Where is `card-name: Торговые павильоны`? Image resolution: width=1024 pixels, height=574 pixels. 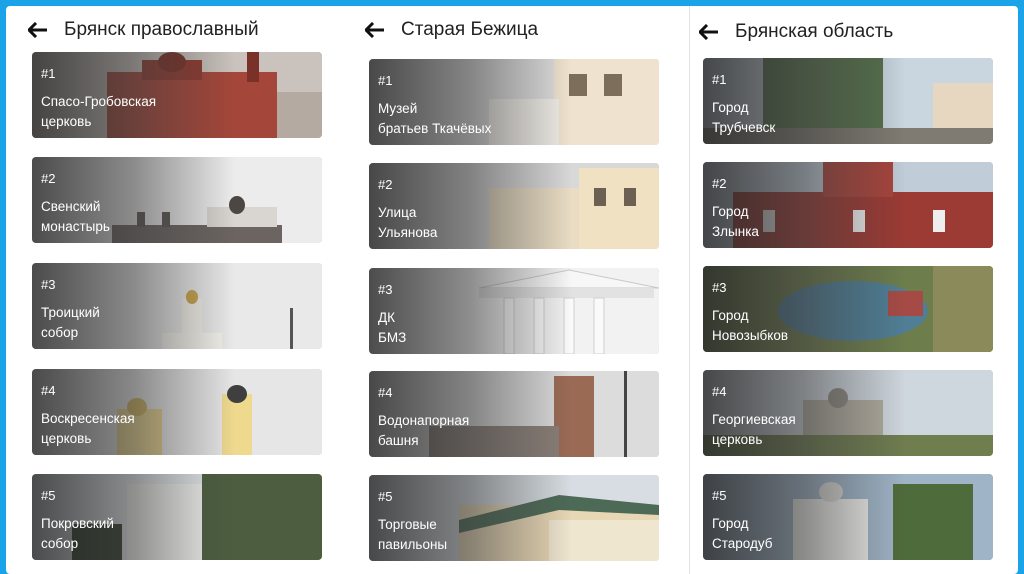
card-name: Торговые павильоны is located at coordinates (413, 534).